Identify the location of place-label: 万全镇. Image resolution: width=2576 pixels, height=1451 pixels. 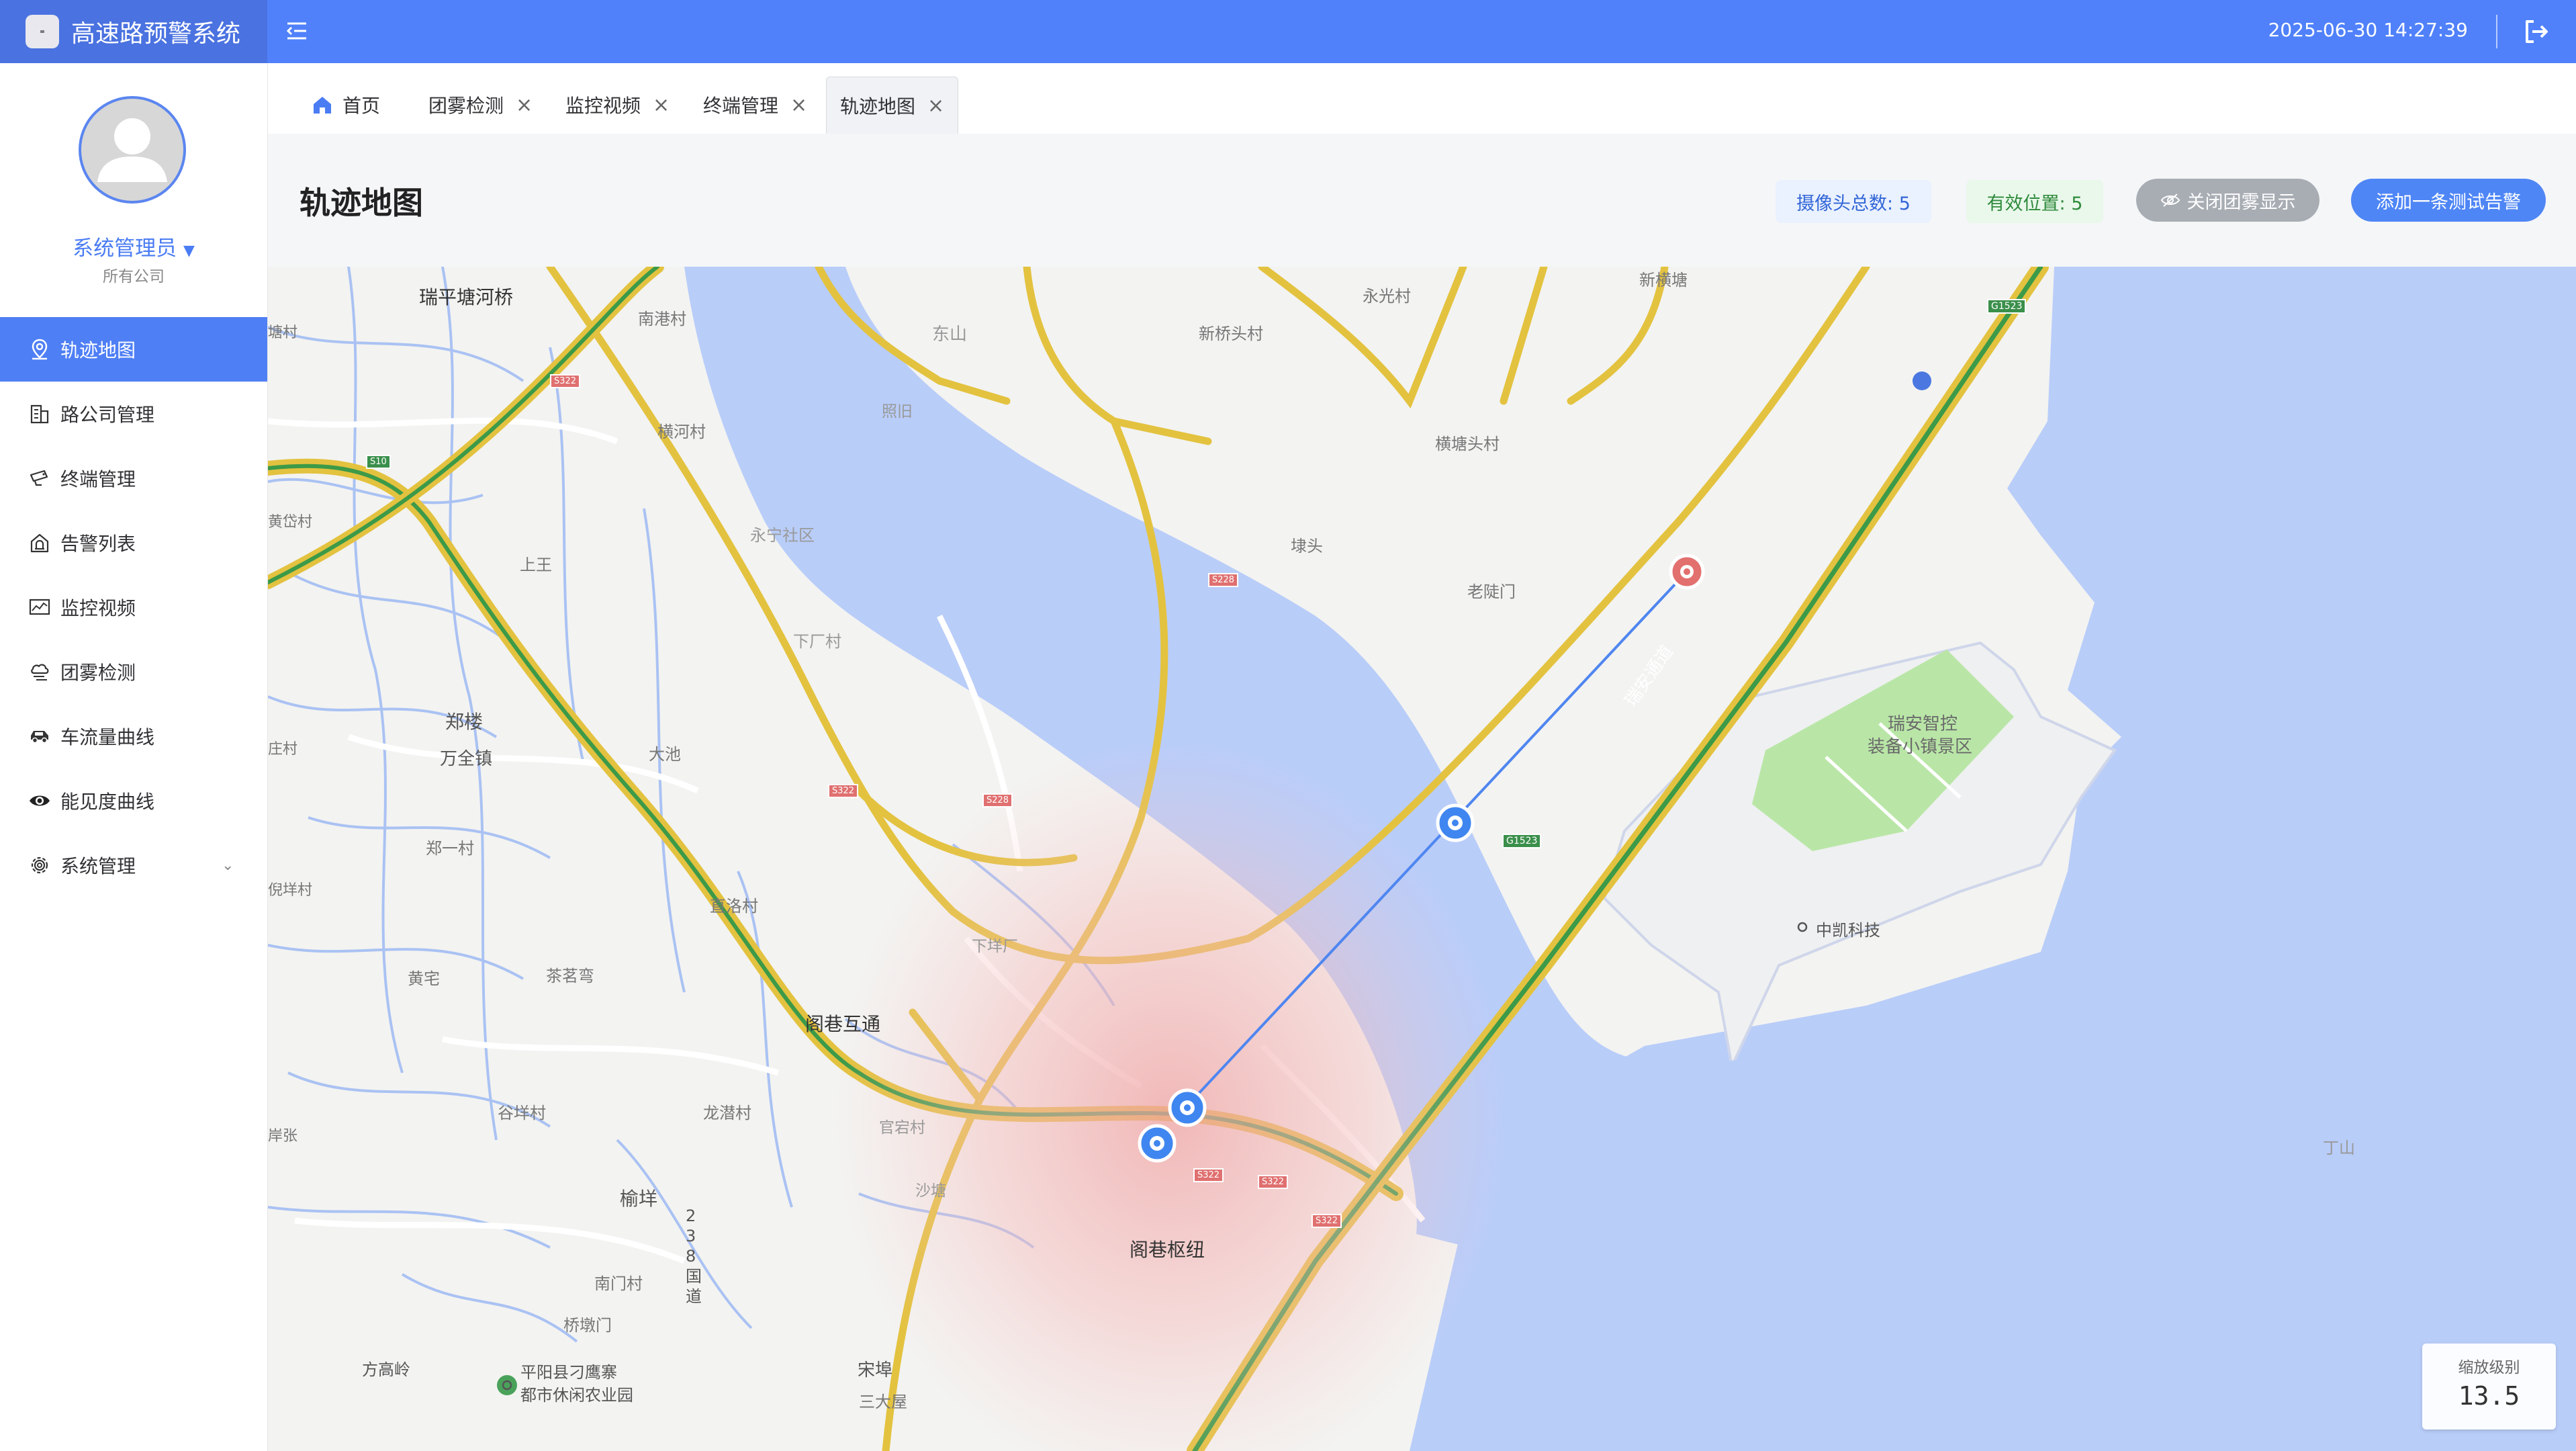
(466, 759).